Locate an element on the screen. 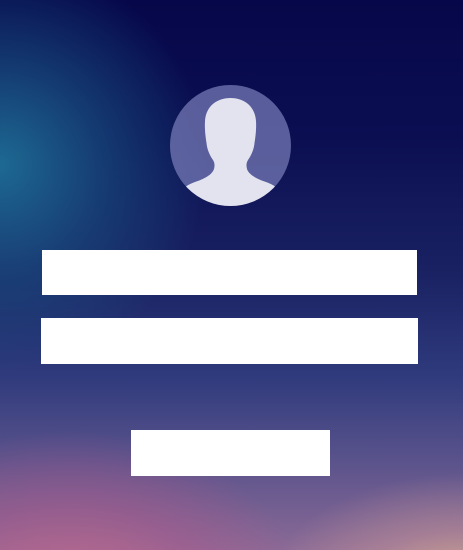 The height and width of the screenshot is (550, 463). avatar is located at coordinates (230, 145).